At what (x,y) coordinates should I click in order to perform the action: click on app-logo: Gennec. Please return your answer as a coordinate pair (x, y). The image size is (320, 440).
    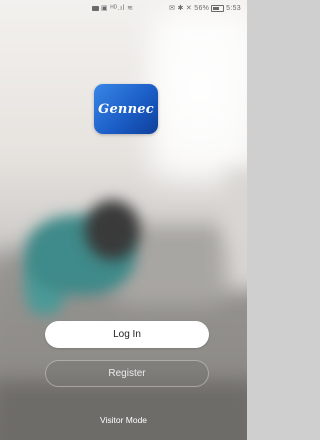
    Looking at the image, I should click on (126, 109).